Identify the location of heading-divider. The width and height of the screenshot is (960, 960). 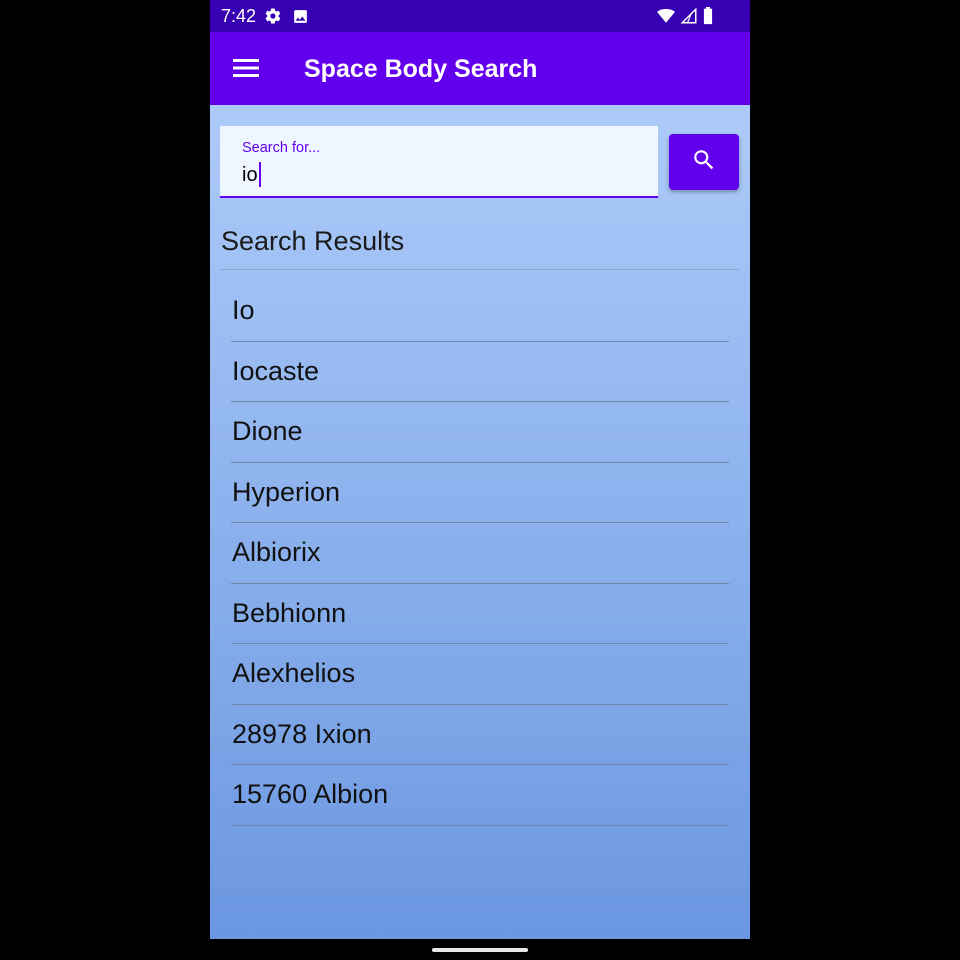
(479, 269).